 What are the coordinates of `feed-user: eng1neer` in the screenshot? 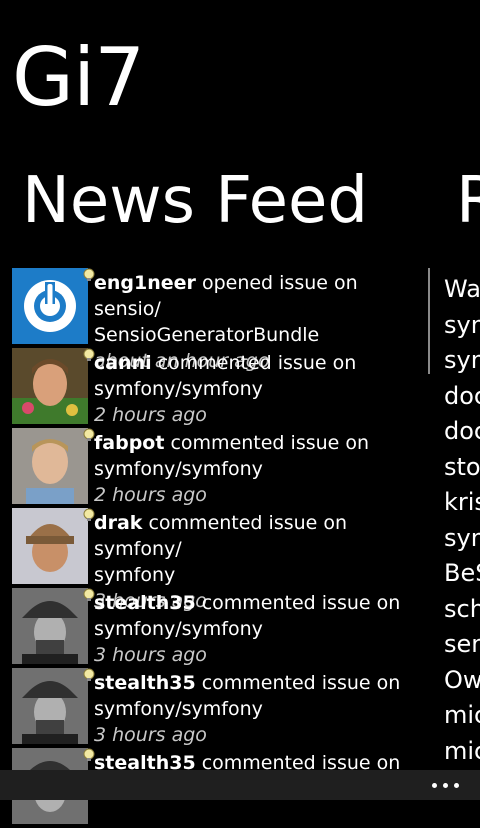 It's located at (145, 283).